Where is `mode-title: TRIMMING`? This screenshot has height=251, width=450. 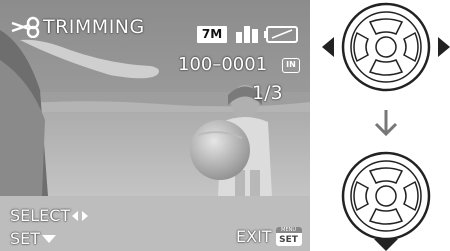
mode-title: TRIMMING is located at coordinates (77, 27).